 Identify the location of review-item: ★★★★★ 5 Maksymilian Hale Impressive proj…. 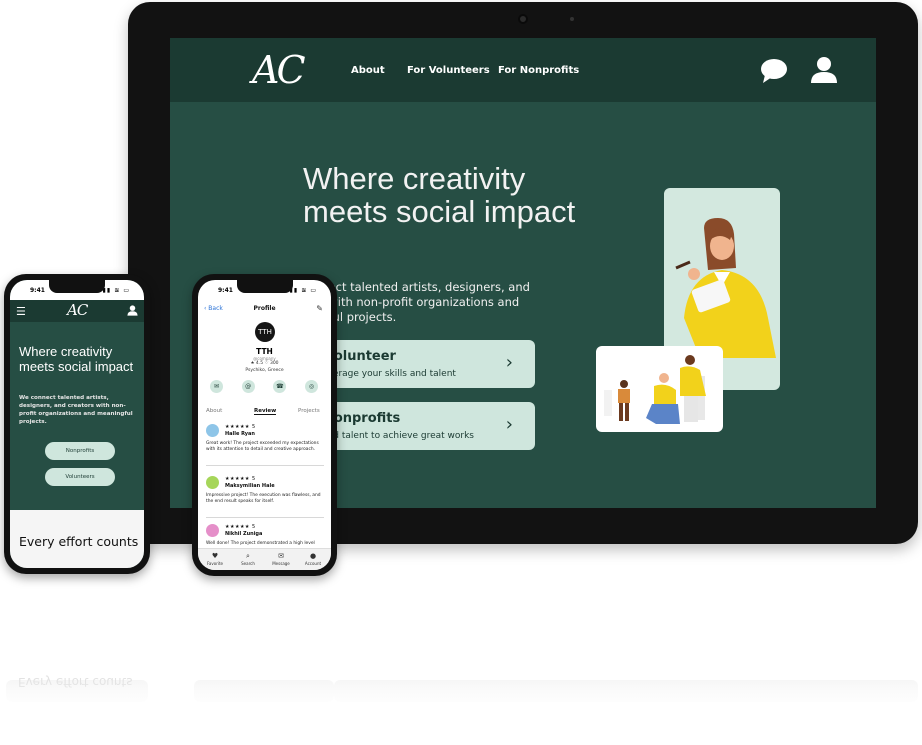
(265, 496).